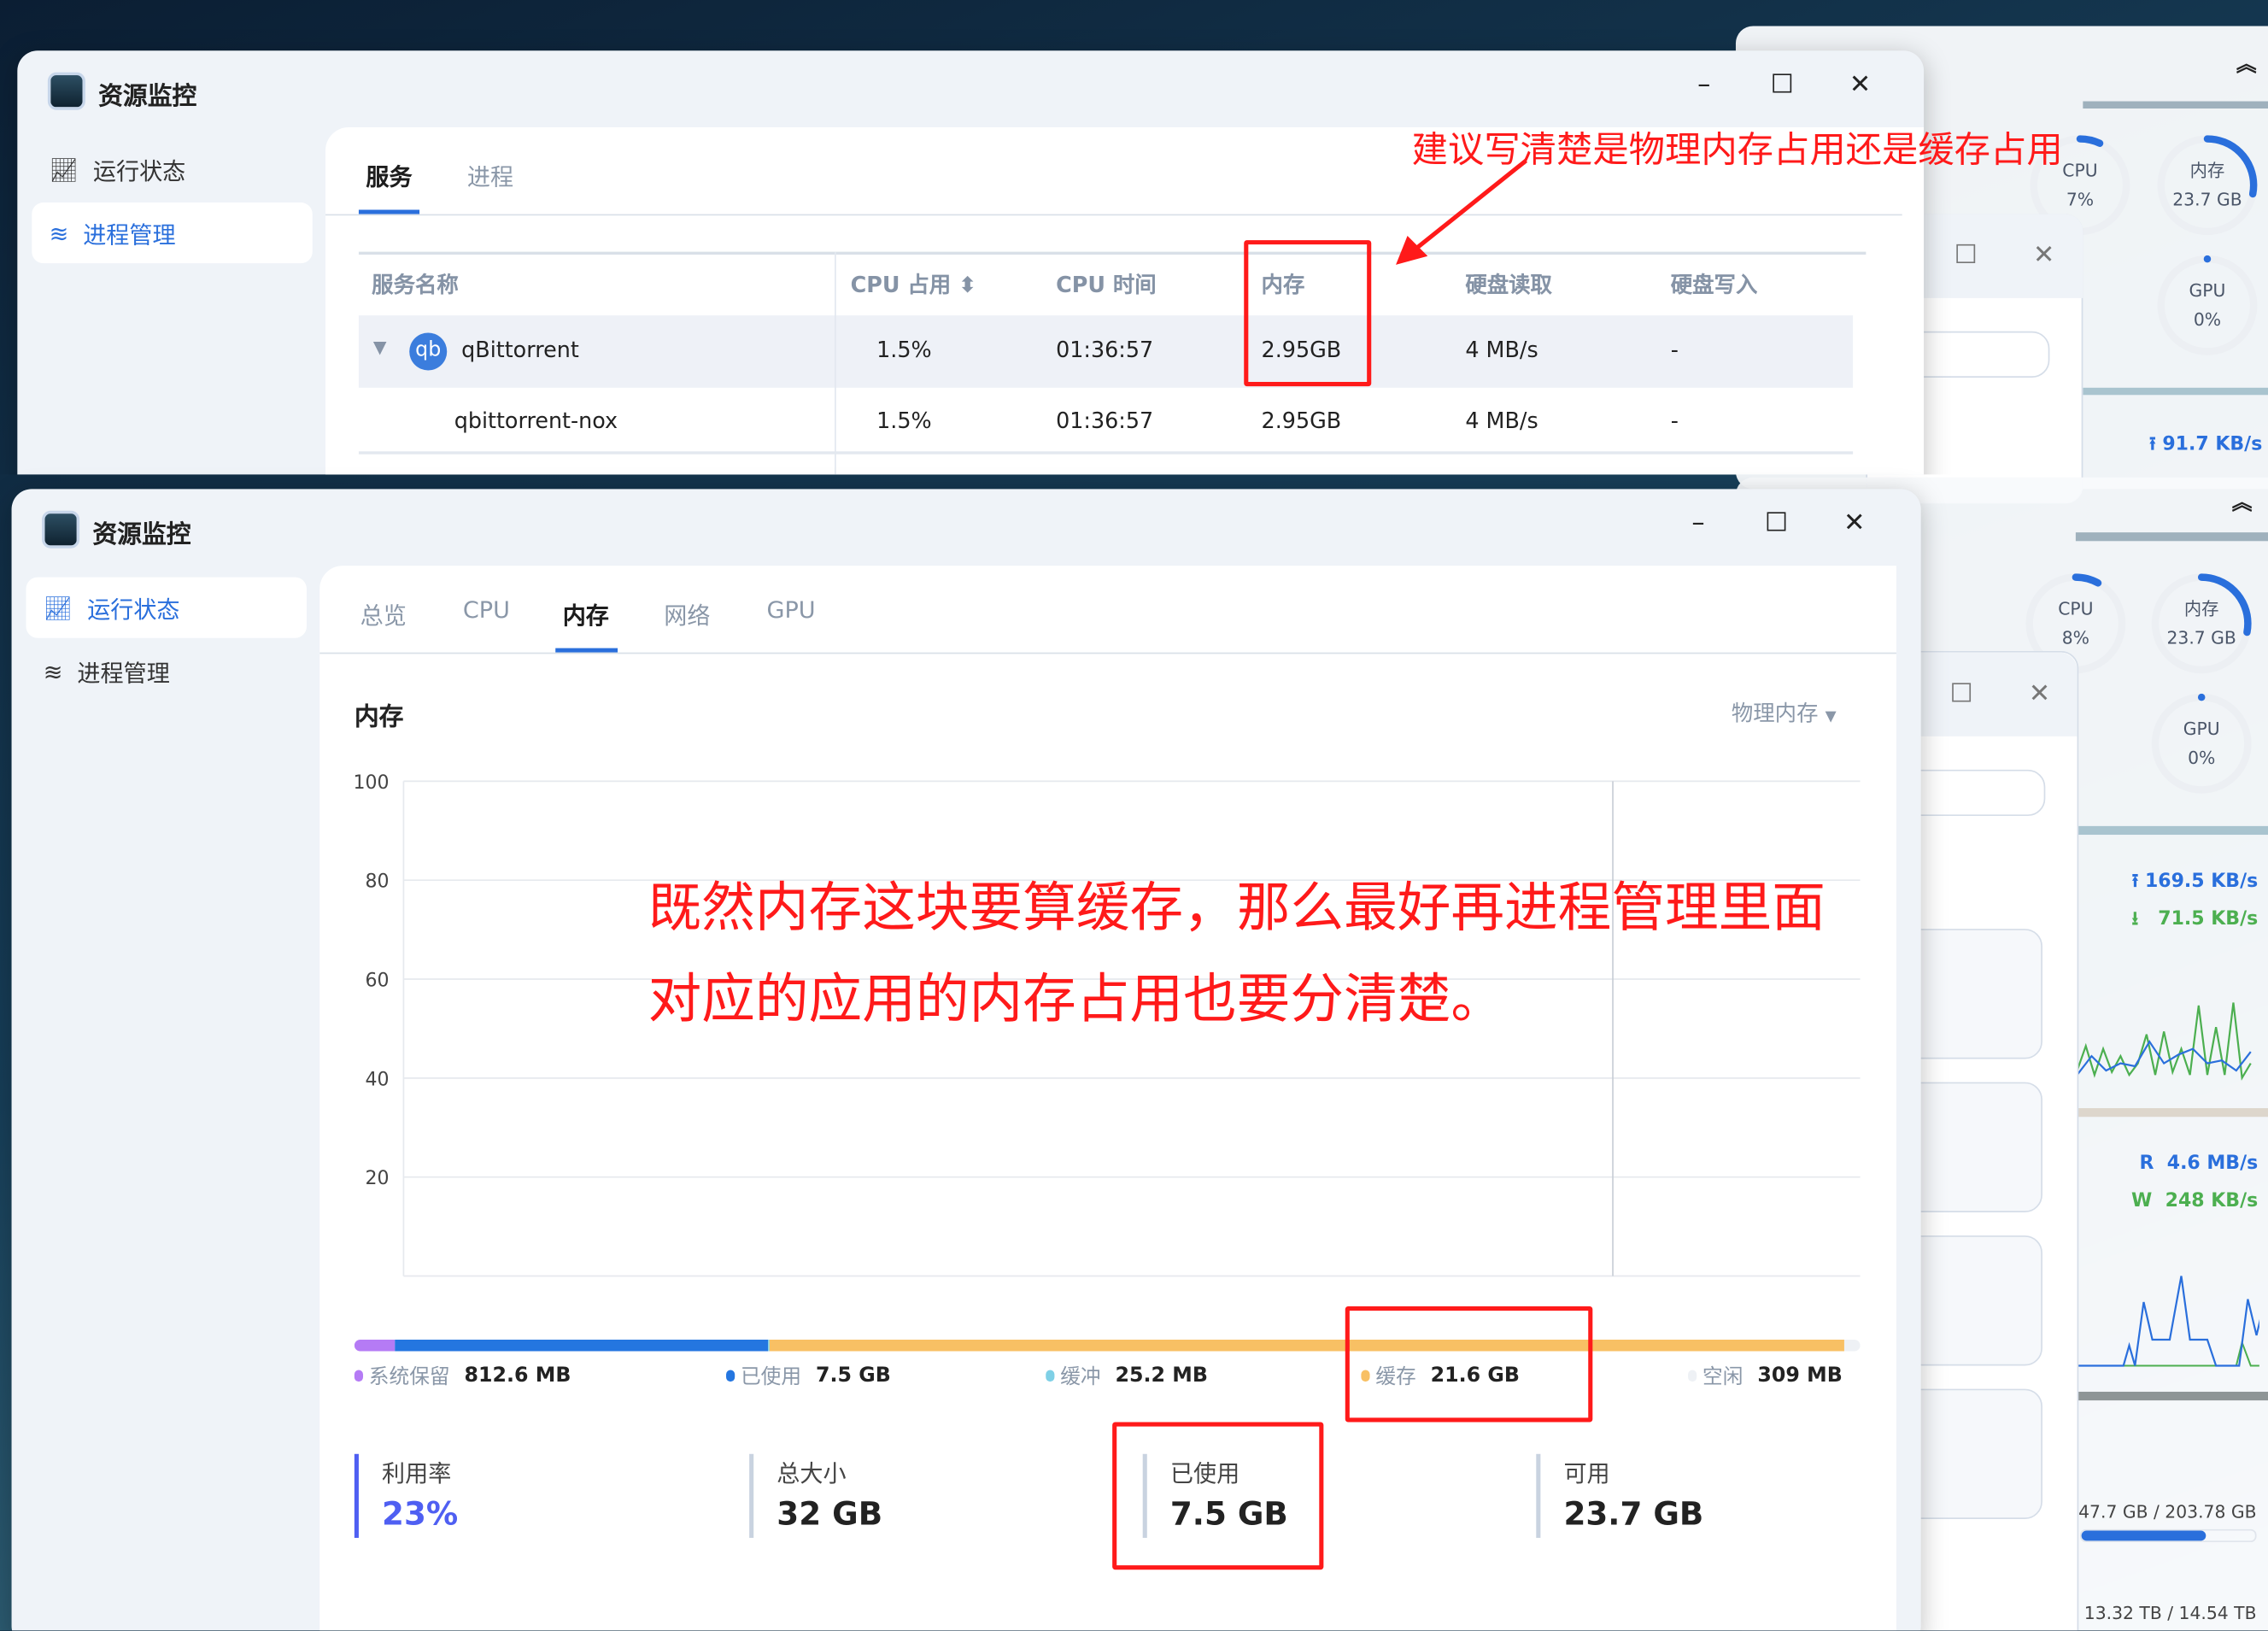  I want to click on storage-usage-1: 147.7 GB / 203.78 GB, so click(2162, 1511).